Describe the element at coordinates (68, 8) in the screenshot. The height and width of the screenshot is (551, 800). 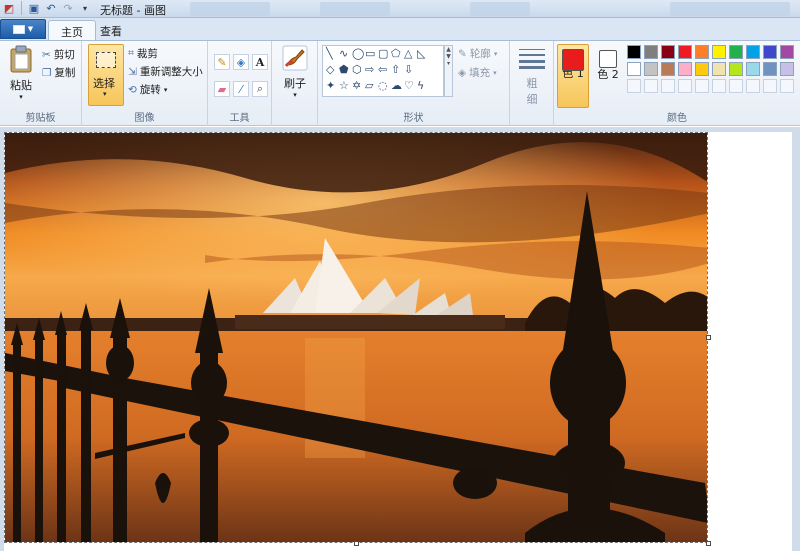
I see `redo-icon: ↷` at that location.